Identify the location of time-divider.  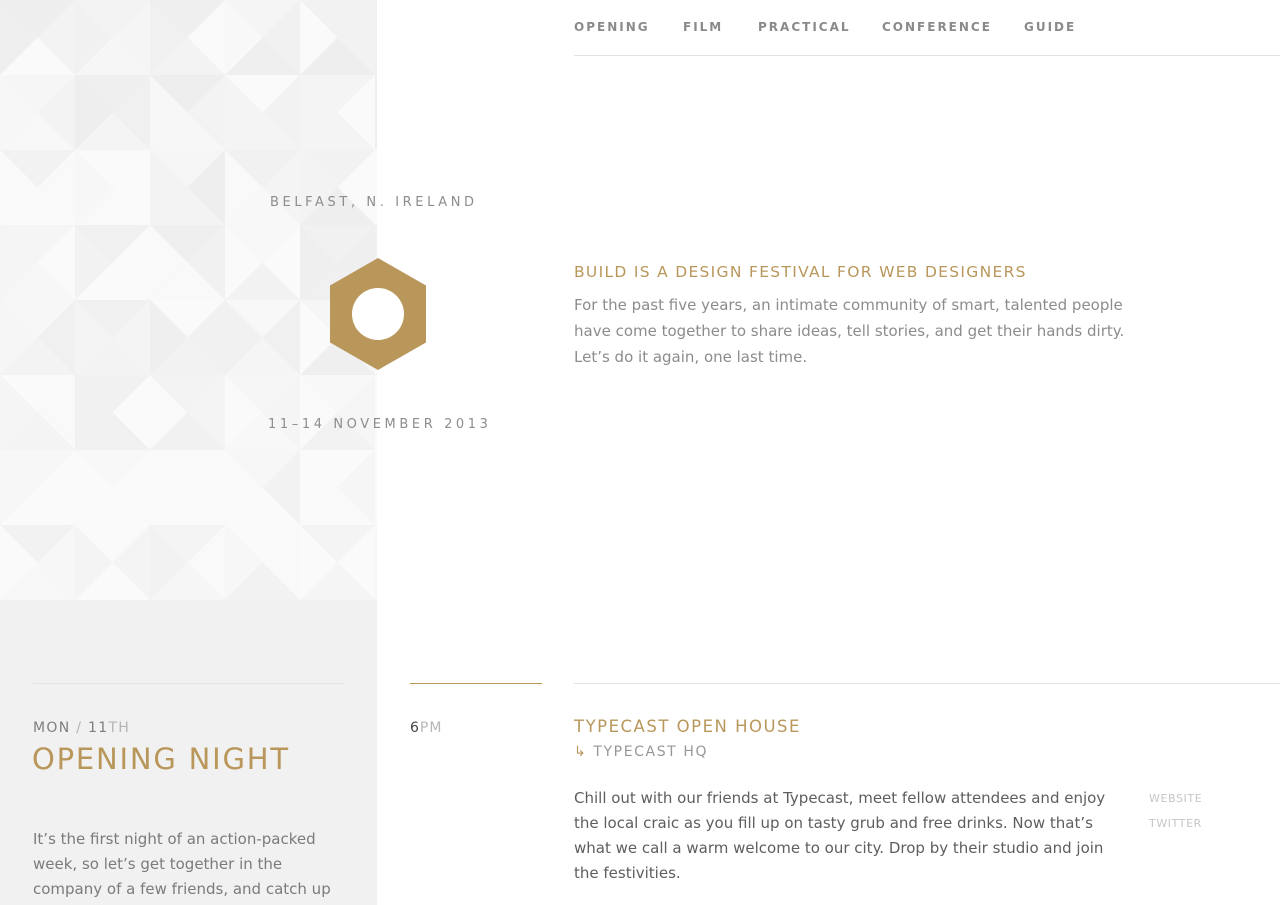
(476, 683).